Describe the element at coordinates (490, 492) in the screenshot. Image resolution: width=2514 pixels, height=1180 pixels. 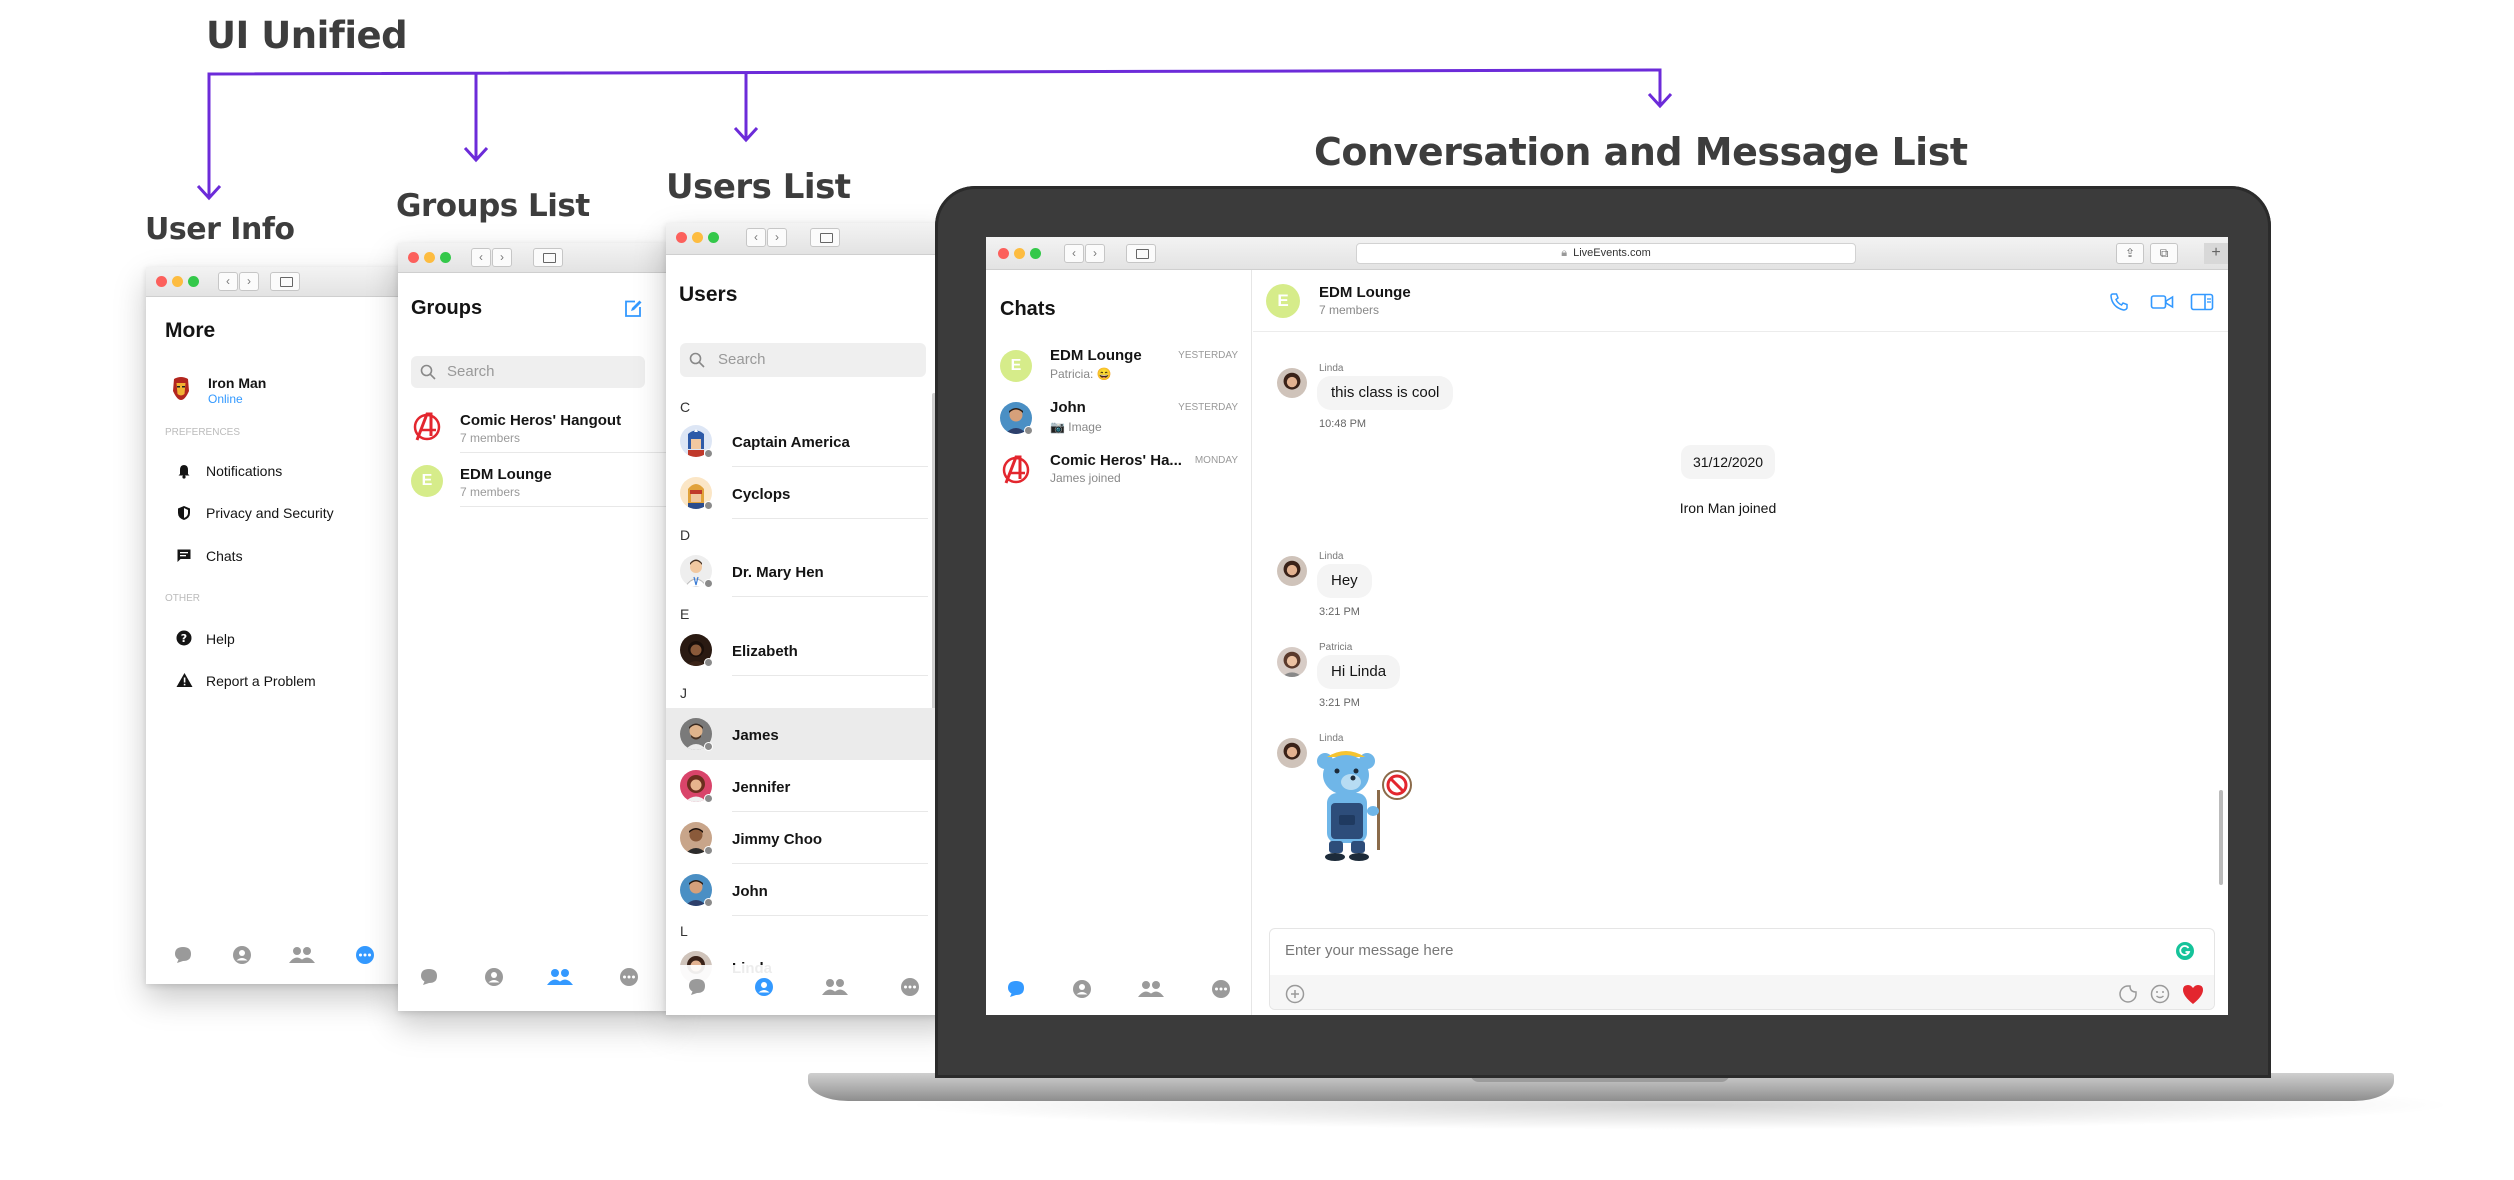
I see `group-members: 7 members` at that location.